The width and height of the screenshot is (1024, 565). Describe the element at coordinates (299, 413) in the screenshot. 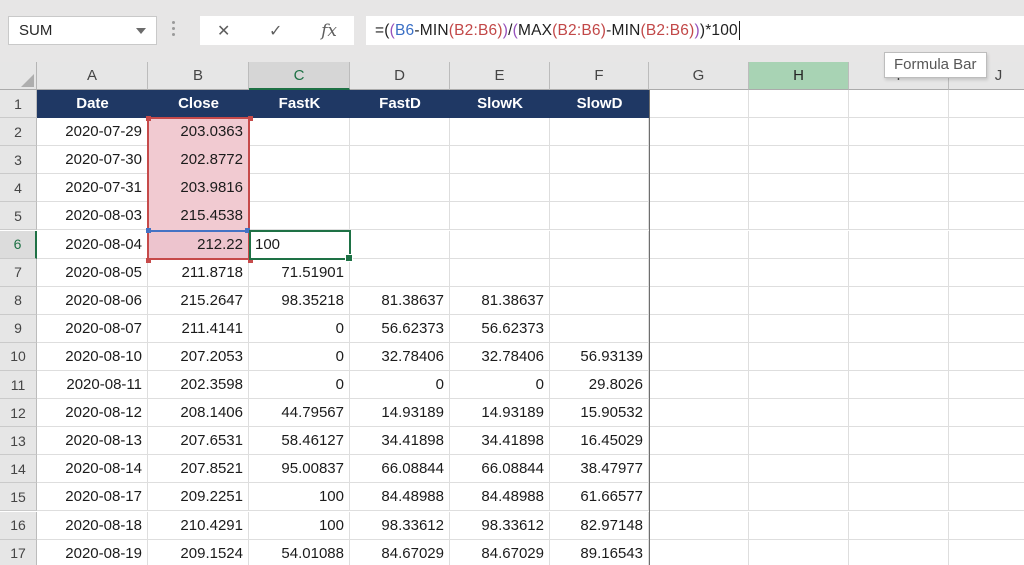

I see `cell-C12: 44.79567` at that location.